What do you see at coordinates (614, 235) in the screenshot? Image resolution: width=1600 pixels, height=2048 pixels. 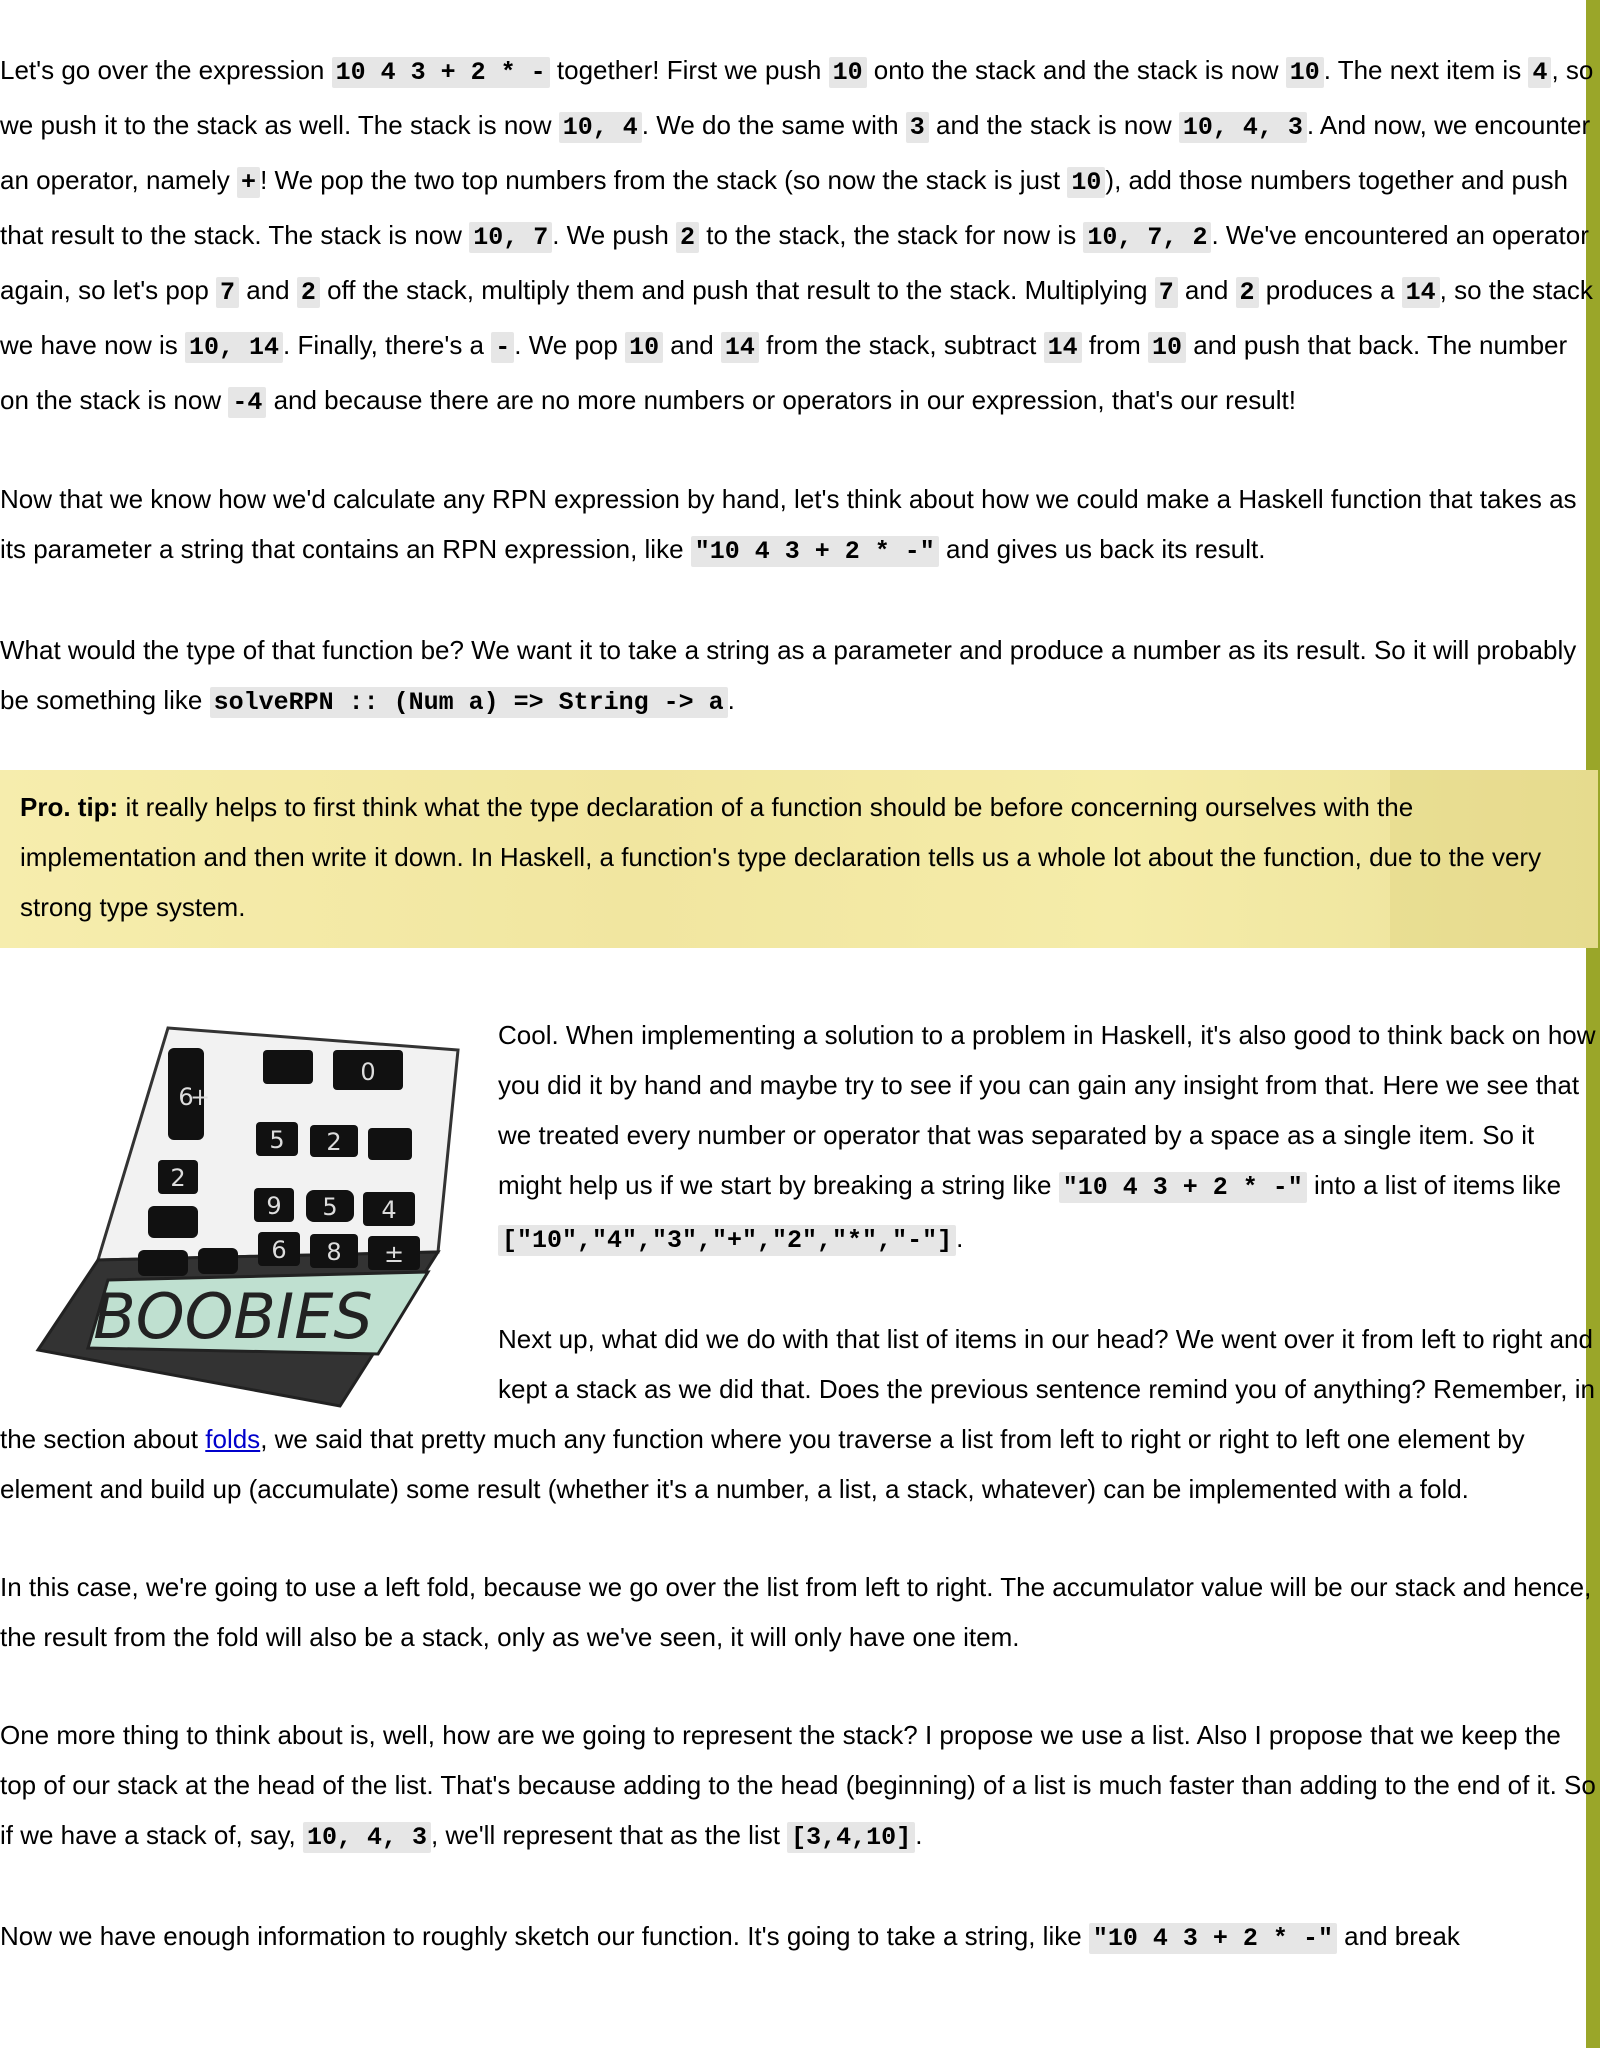 I see `text: . We push` at bounding box center [614, 235].